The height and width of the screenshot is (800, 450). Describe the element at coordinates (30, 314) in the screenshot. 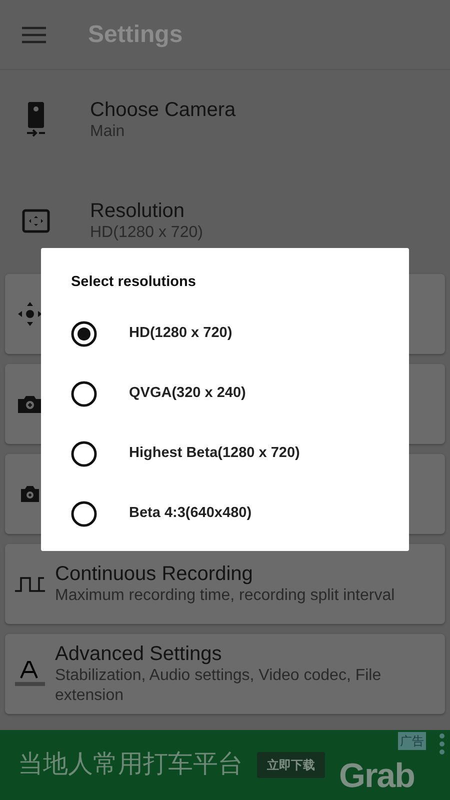

I see `move-icon` at that location.